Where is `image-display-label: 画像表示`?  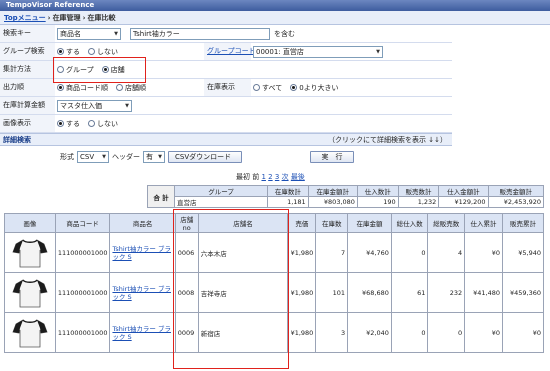 image-display-label: 画像表示 is located at coordinates (27, 123).